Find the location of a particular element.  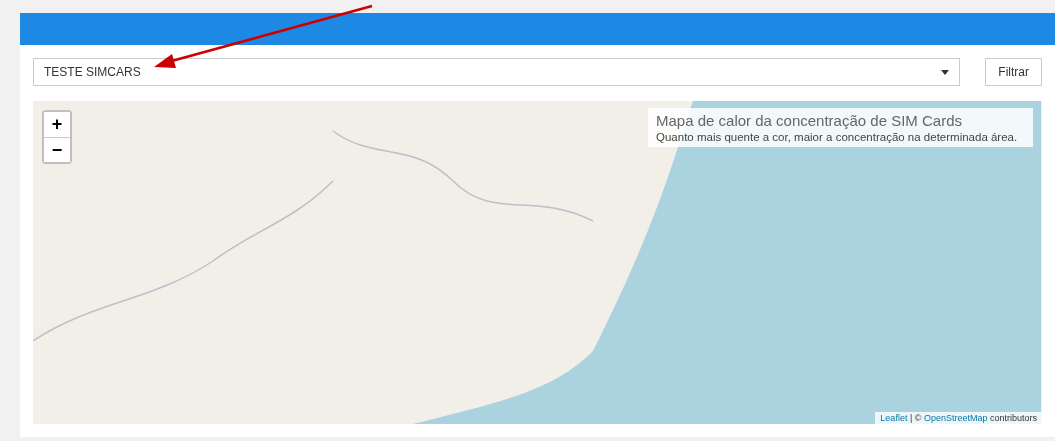

legend-subtitle: Quanto mais quente a cor, maior a concentração na determinada área. is located at coordinates (837, 137).